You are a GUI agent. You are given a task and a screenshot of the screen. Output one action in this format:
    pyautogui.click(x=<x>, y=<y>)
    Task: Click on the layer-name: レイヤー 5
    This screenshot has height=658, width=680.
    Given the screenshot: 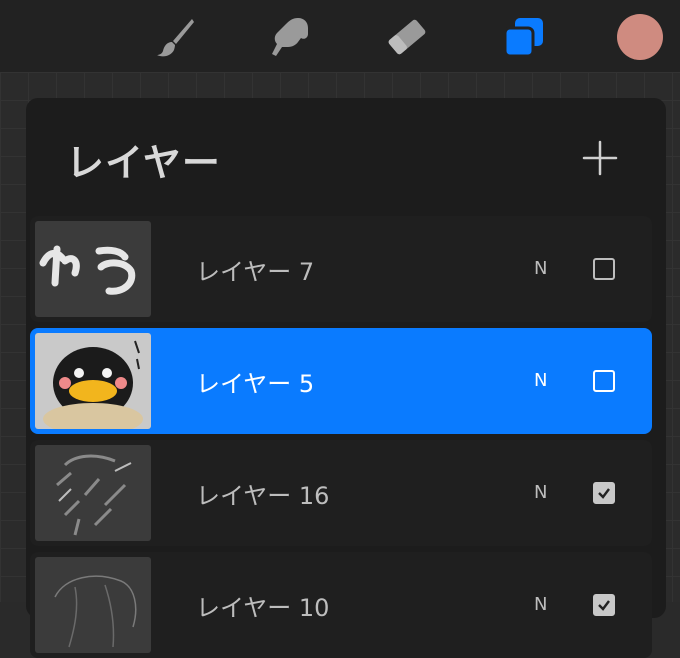 What is the action you would take?
    pyautogui.click(x=255, y=384)
    